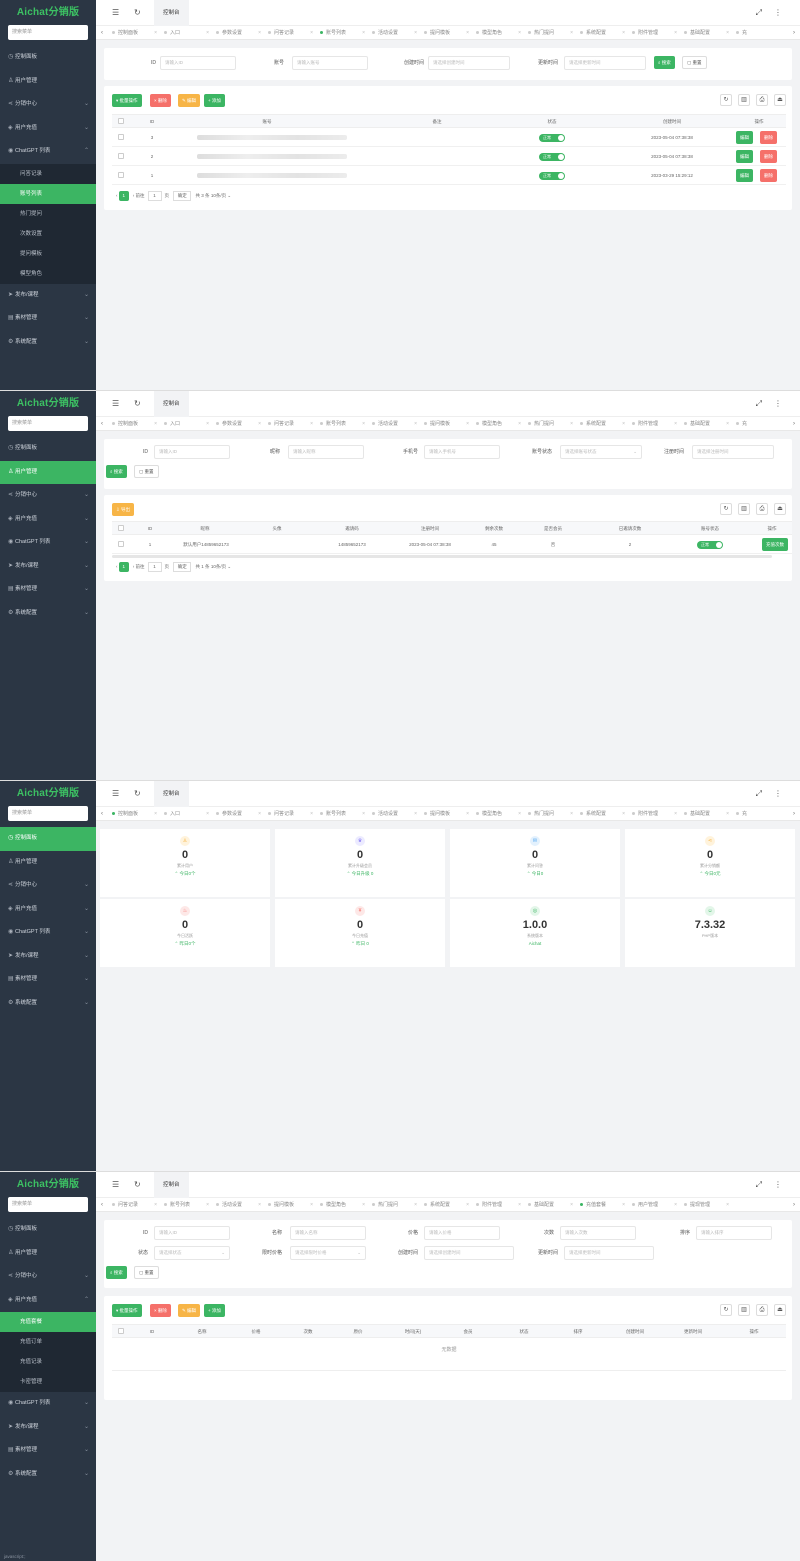  I want to click on nickname-input: 请输入昵称, so click(326, 452).